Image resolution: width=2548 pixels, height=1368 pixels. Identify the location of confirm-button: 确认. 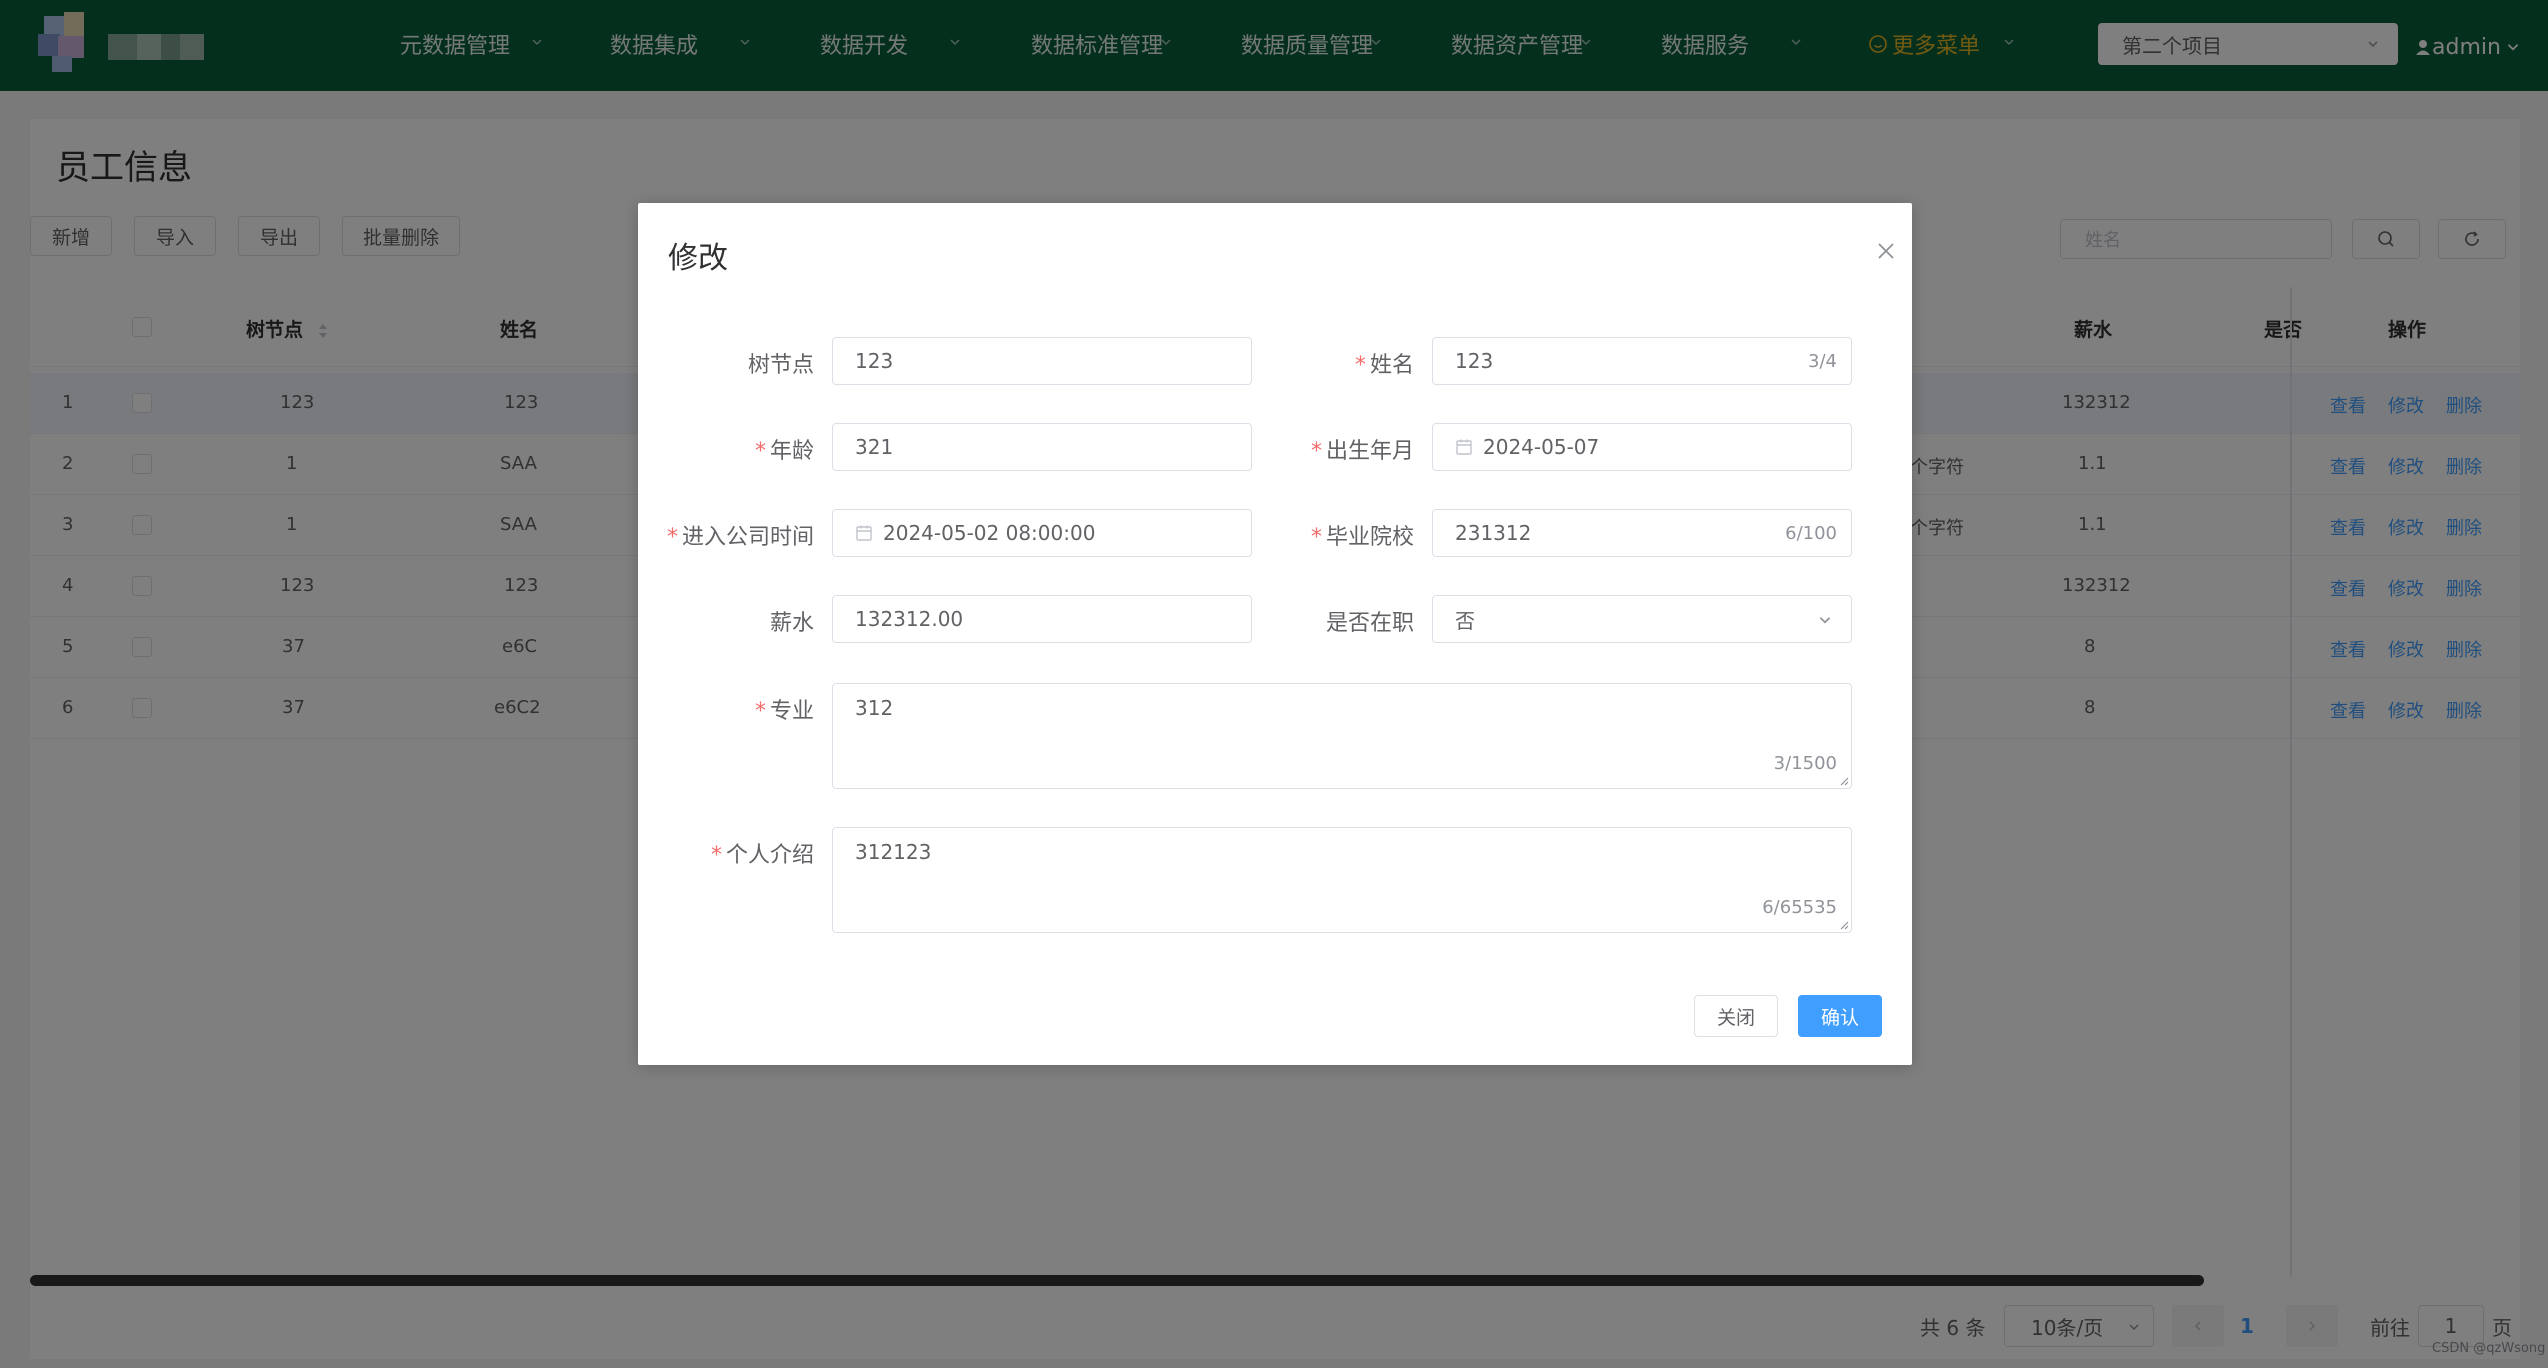
(1840, 1016).